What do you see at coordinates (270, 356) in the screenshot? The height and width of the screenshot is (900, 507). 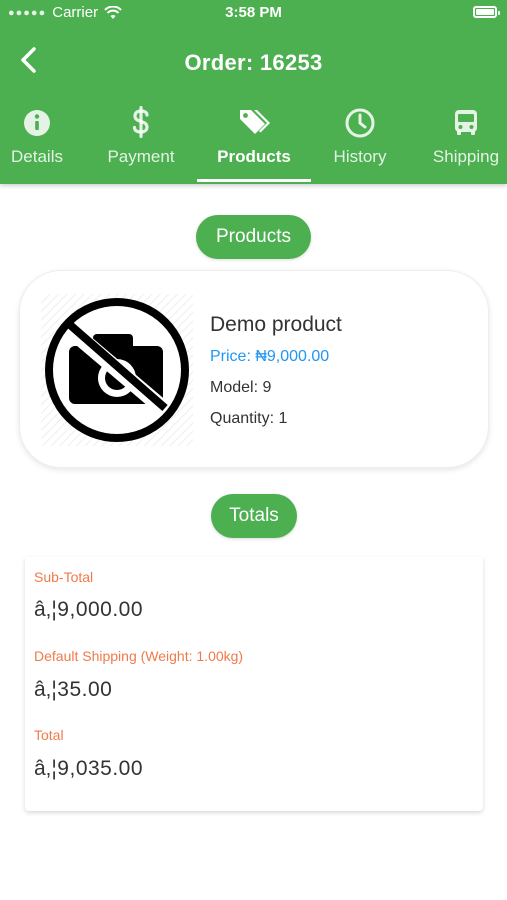 I see `product-price: Price: ₦9,000.00` at bounding box center [270, 356].